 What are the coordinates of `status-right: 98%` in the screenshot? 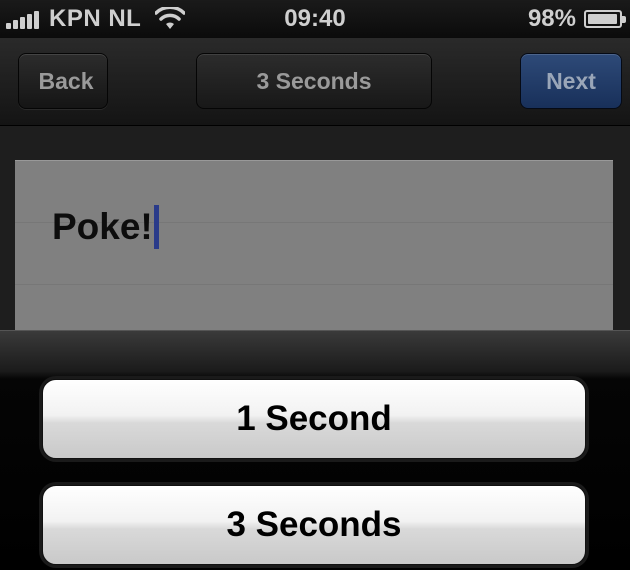 It's located at (576, 19).